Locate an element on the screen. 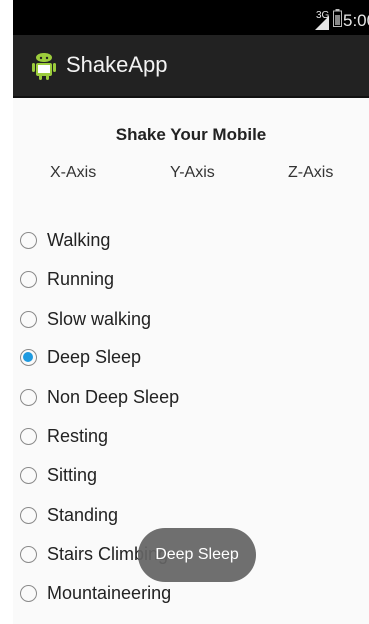 This screenshot has width=369, height=624. radio-option-running: Running is located at coordinates (67, 279).